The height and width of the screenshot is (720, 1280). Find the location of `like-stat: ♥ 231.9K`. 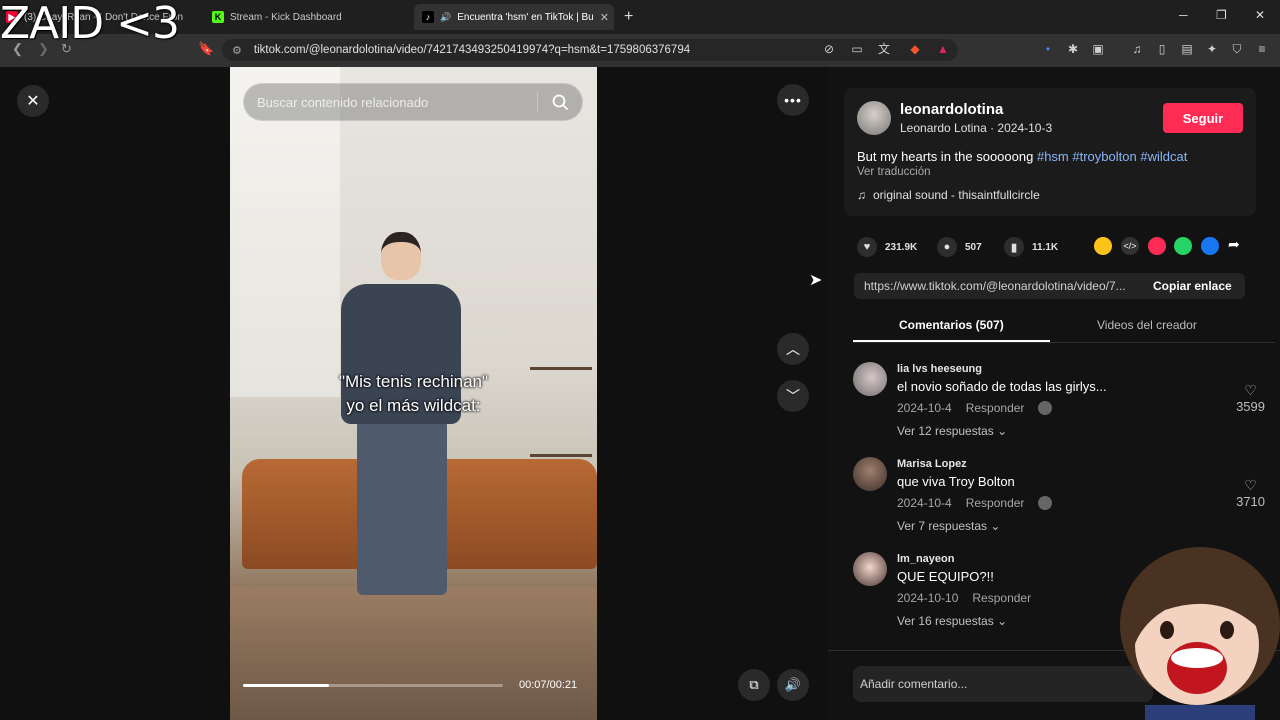

like-stat: ♥ 231.9K is located at coordinates (887, 247).